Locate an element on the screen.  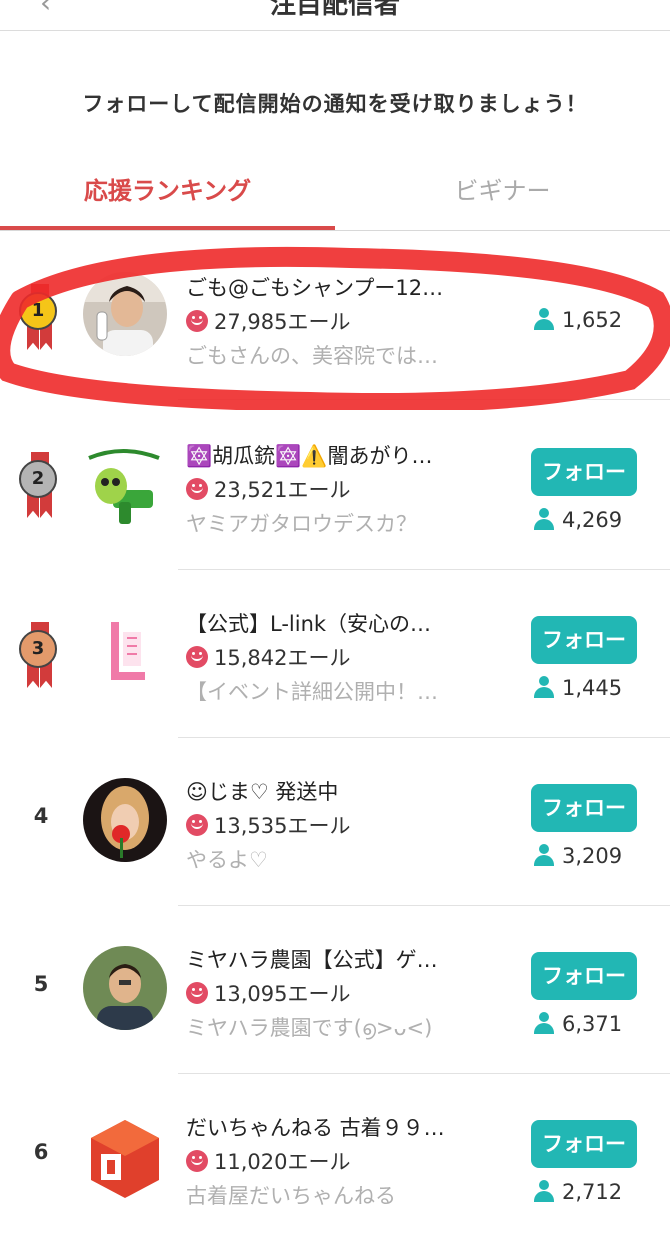
follow-banner: フォローして配信開始の通知を受け取りましょう！ is located at coordinates (335, 104).